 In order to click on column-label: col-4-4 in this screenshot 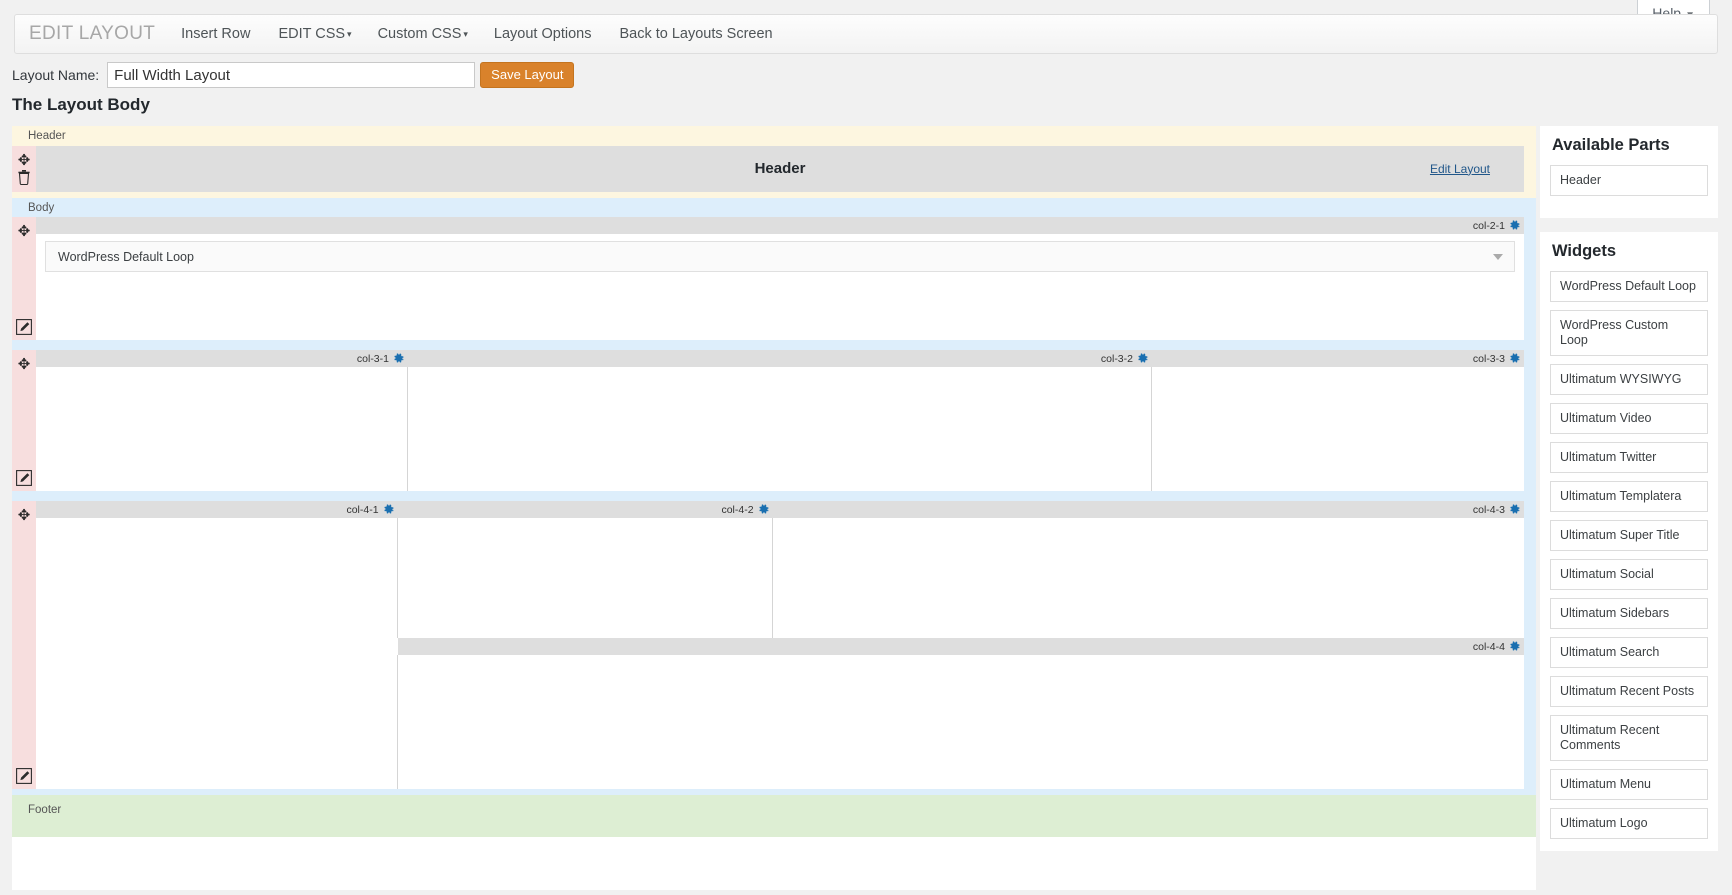, I will do `click(1488, 646)`.